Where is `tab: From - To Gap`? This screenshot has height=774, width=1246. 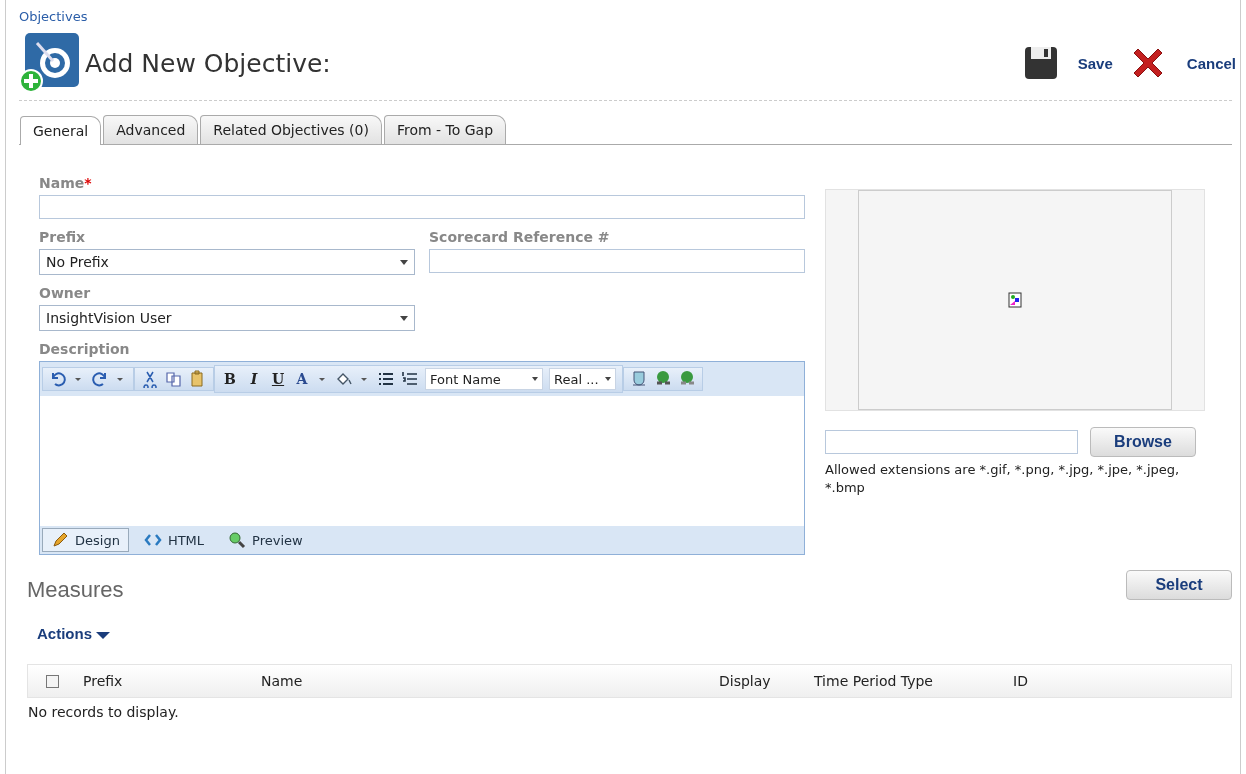 tab: From - To Gap is located at coordinates (445, 129).